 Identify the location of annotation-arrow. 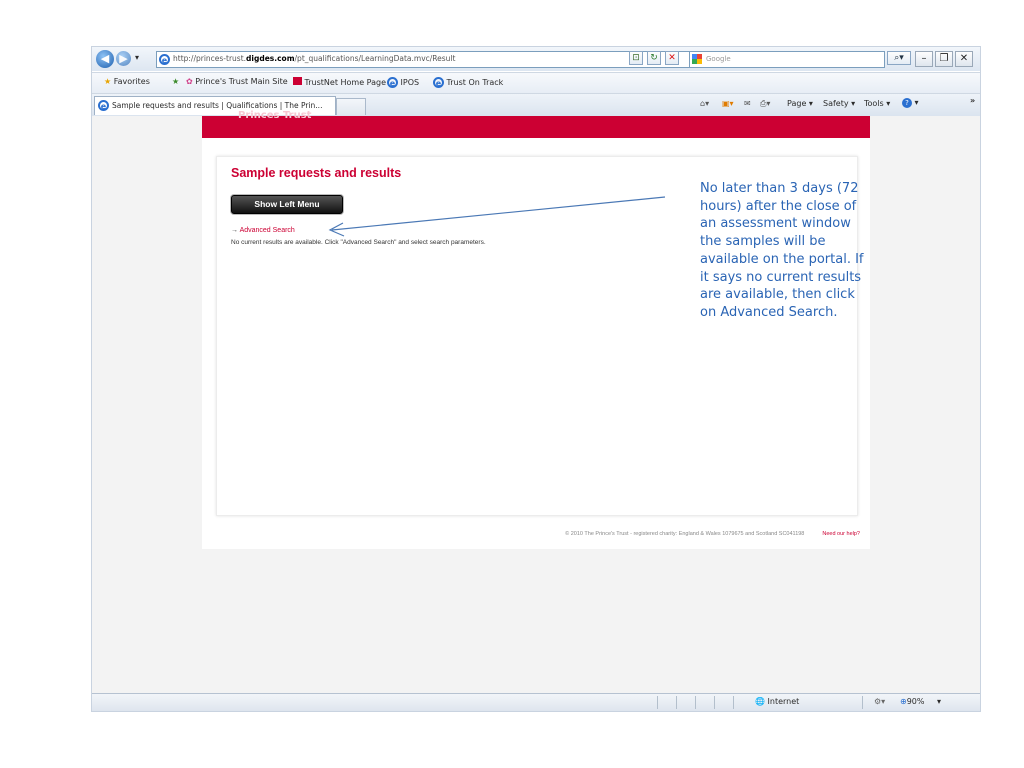
(497, 216).